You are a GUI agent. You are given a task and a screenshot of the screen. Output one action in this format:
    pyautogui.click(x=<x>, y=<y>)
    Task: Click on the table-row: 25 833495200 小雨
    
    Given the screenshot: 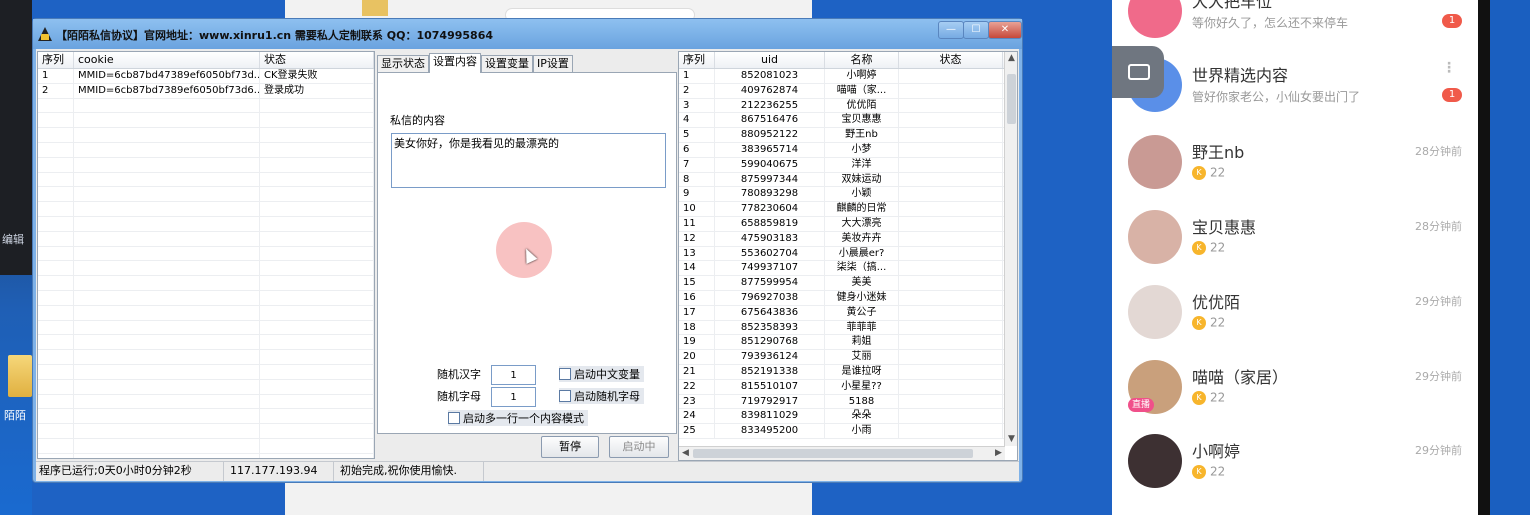 What is the action you would take?
    pyautogui.click(x=848, y=431)
    